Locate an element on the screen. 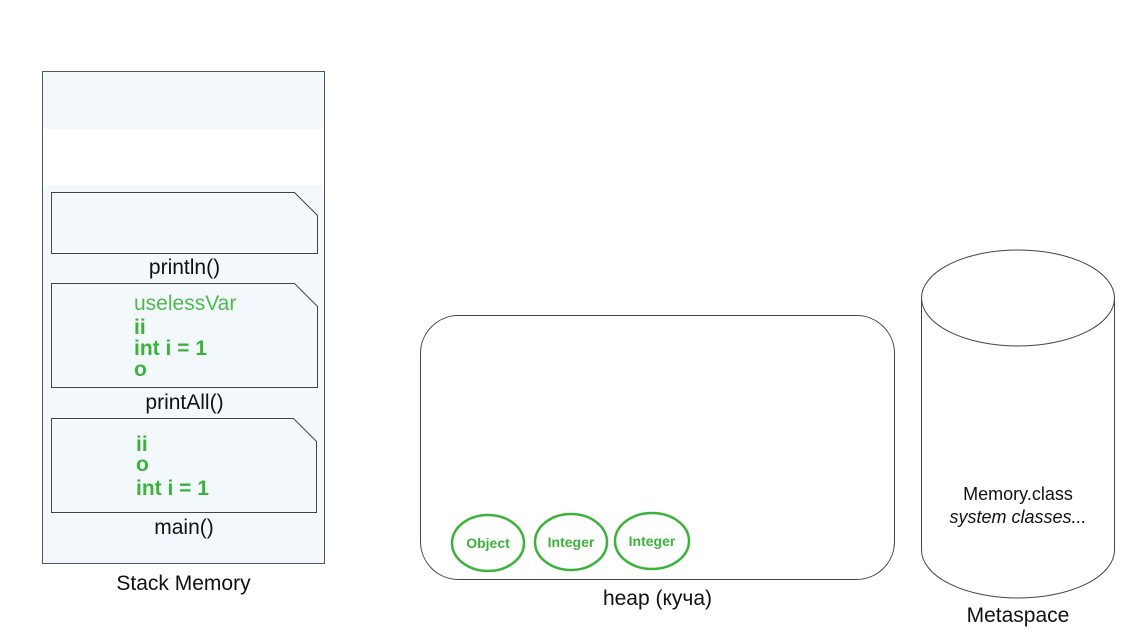 The height and width of the screenshot is (638, 1132). frame-main-vars: ii o int i = 1 is located at coordinates (221, 469).